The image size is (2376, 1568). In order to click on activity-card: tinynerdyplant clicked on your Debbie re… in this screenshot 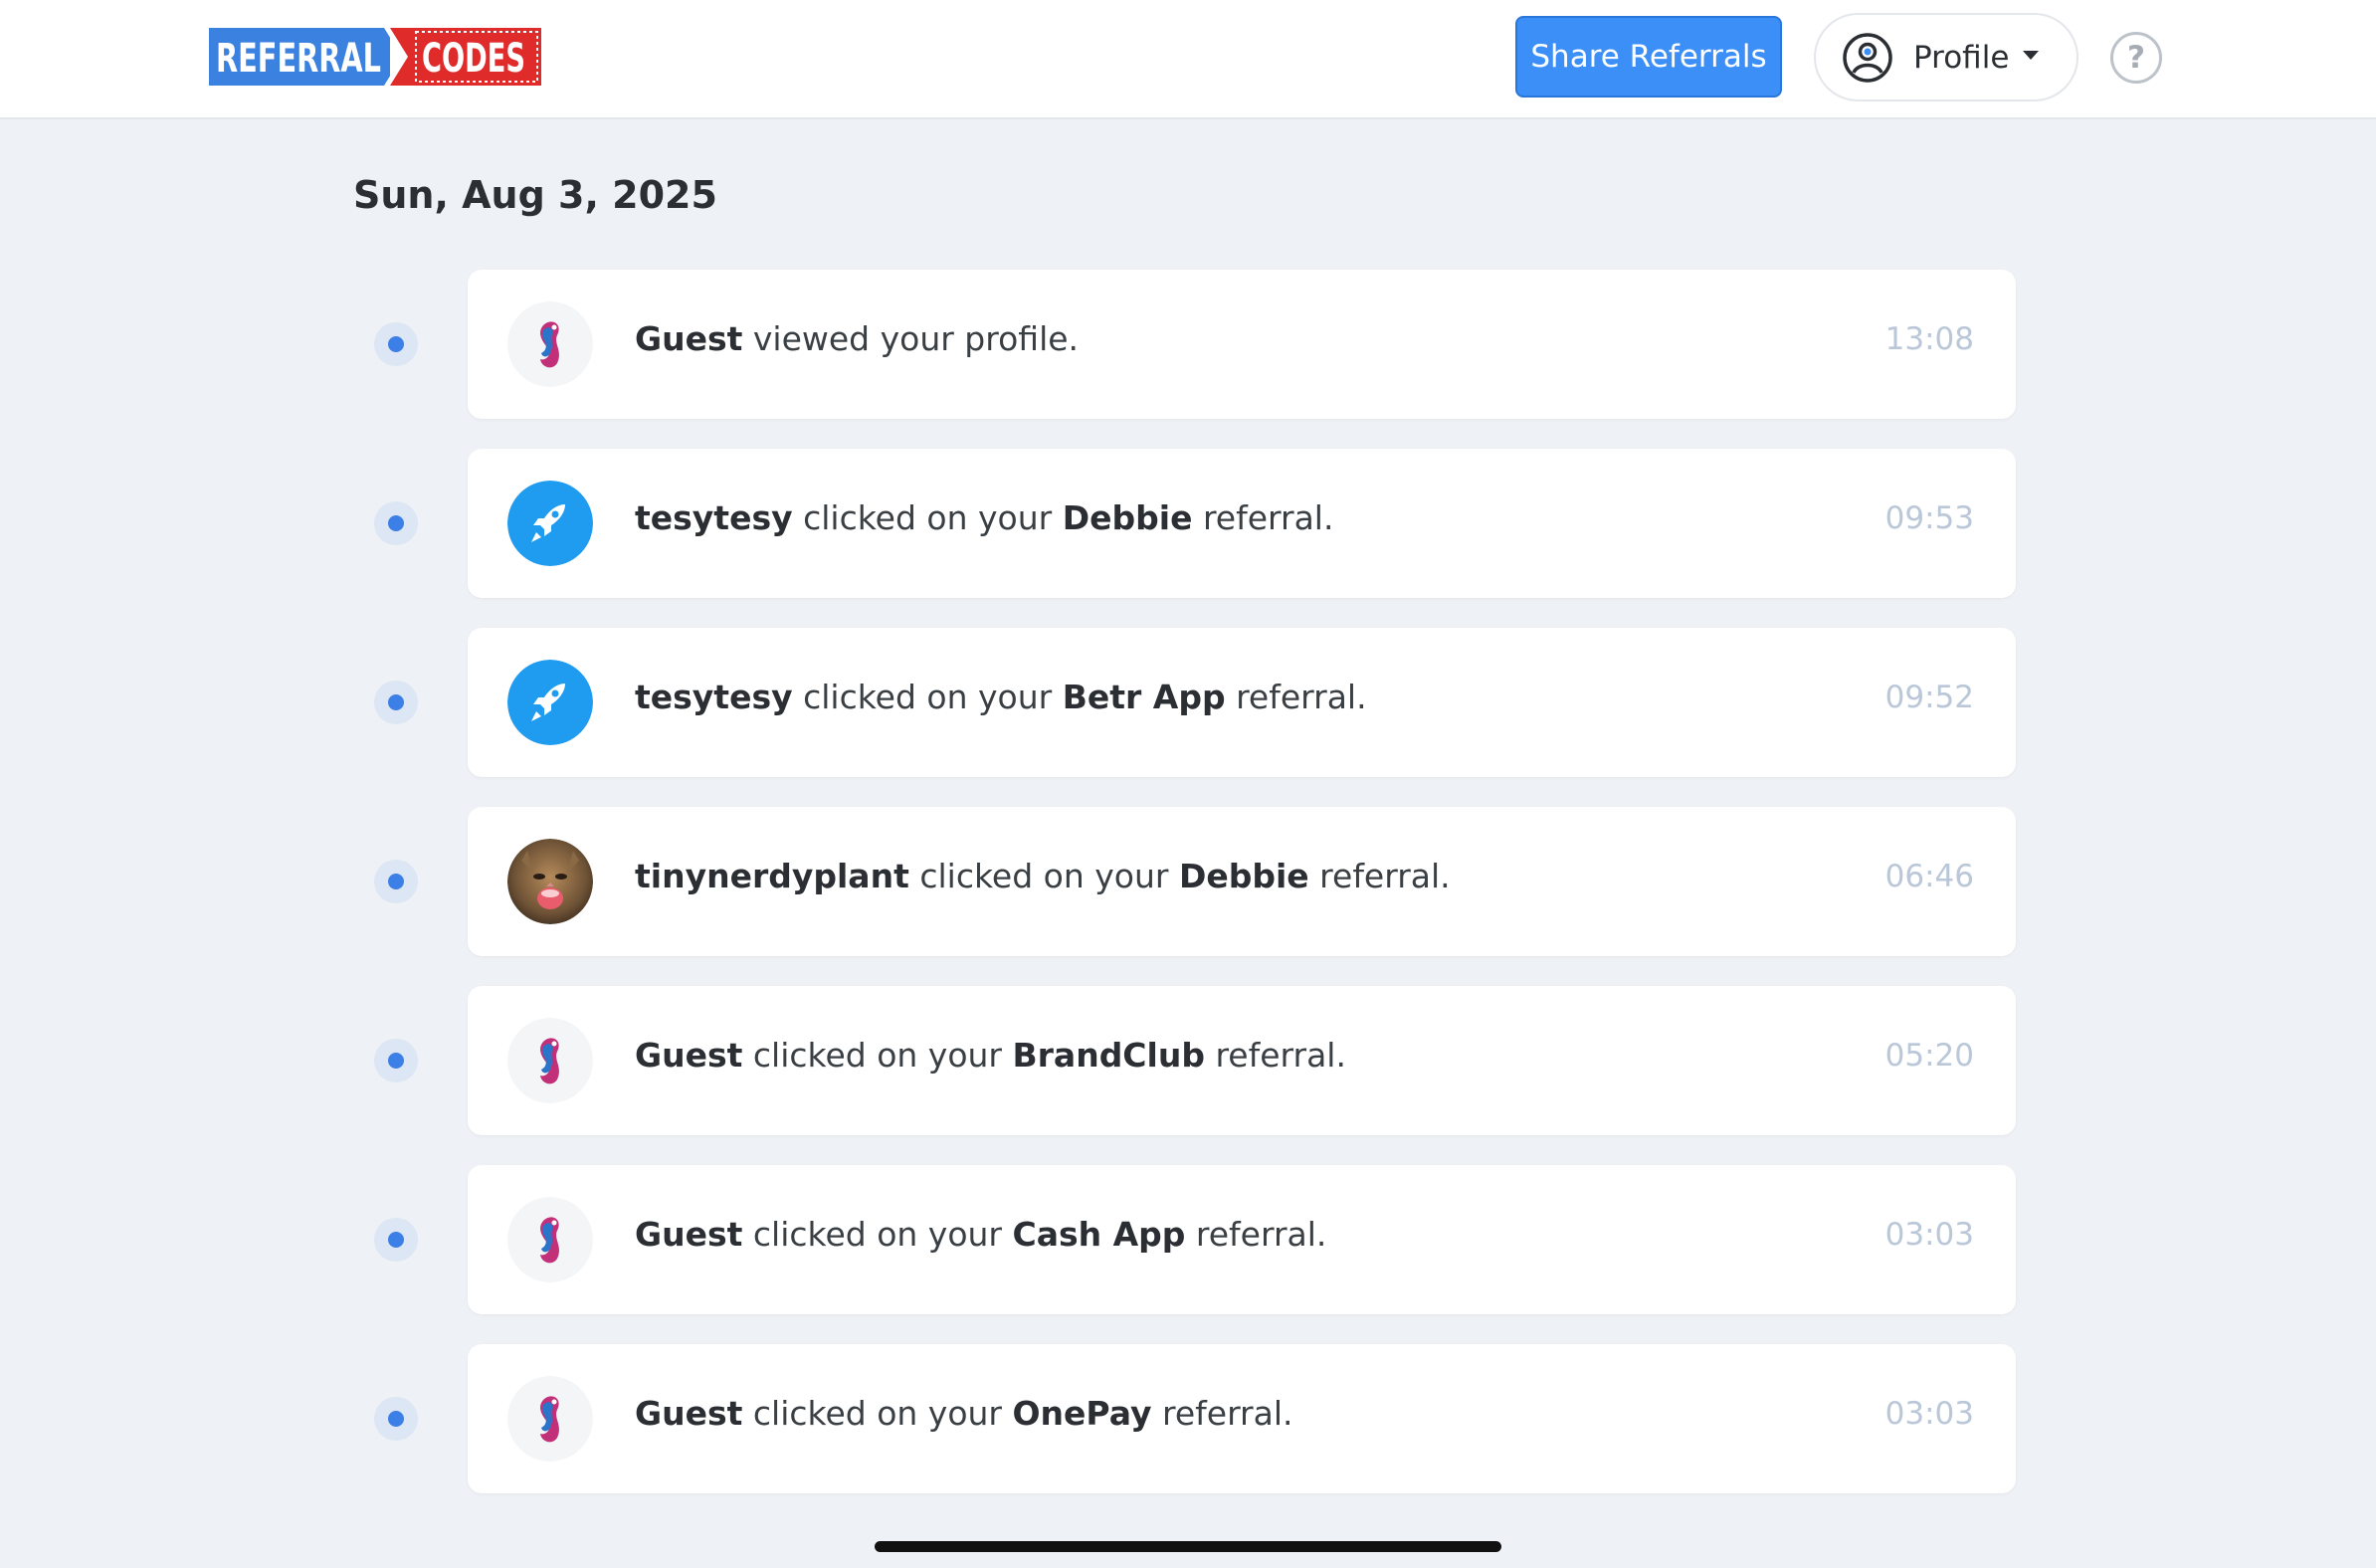, I will do `click(1242, 881)`.